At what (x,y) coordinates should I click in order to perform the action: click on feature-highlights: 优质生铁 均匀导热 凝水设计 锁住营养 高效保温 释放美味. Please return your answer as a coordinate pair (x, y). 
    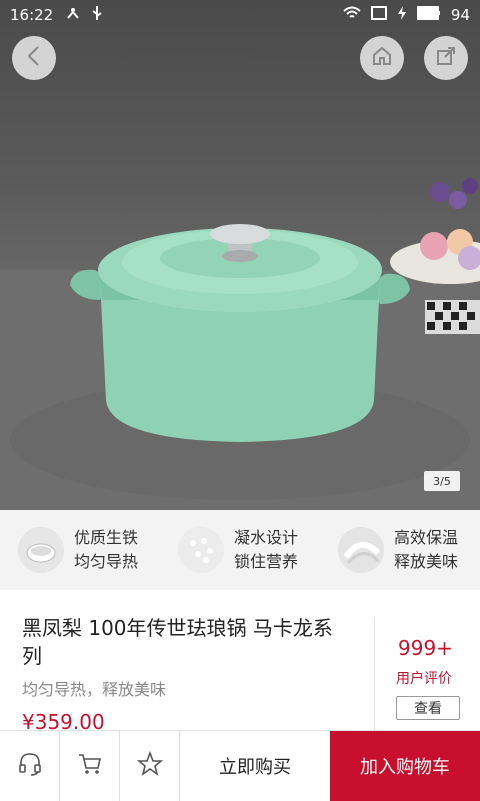
    Looking at the image, I should click on (240, 550).